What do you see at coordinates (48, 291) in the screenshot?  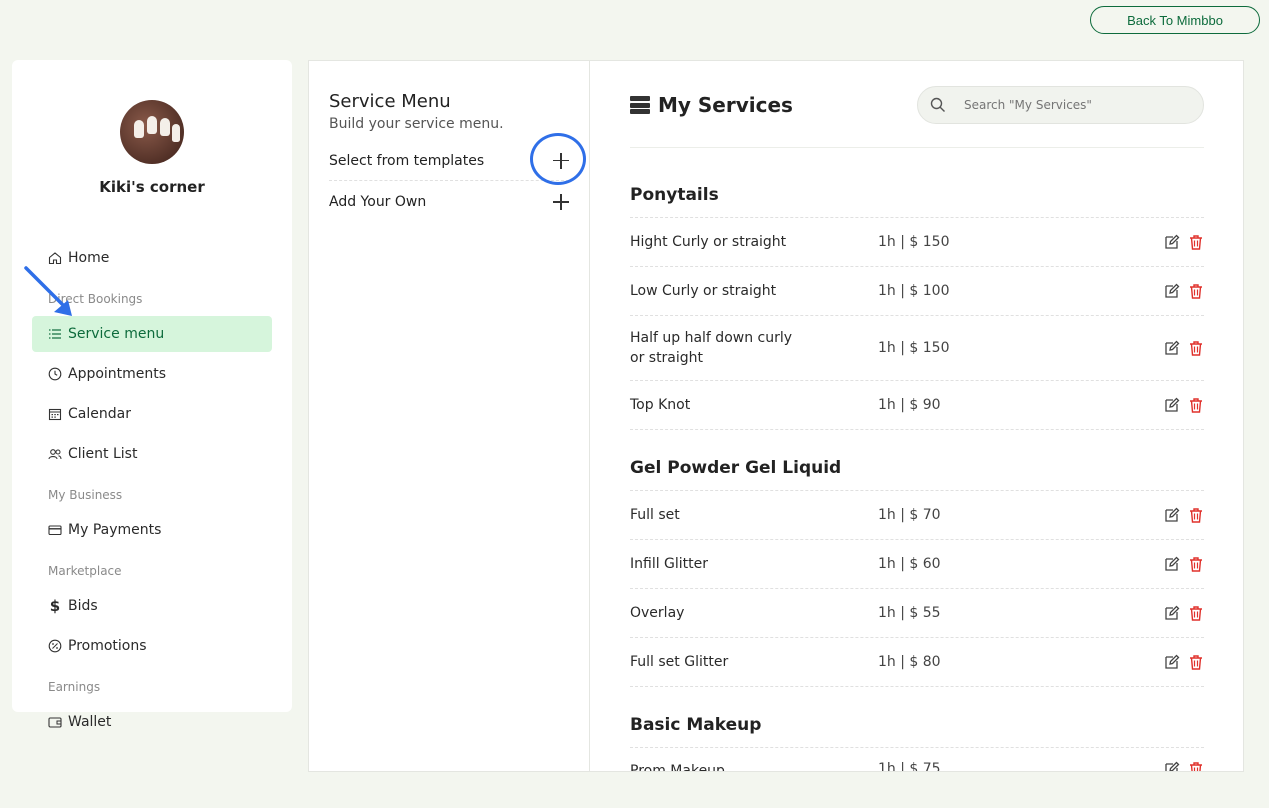 I see `annotation-arrow-icon` at bounding box center [48, 291].